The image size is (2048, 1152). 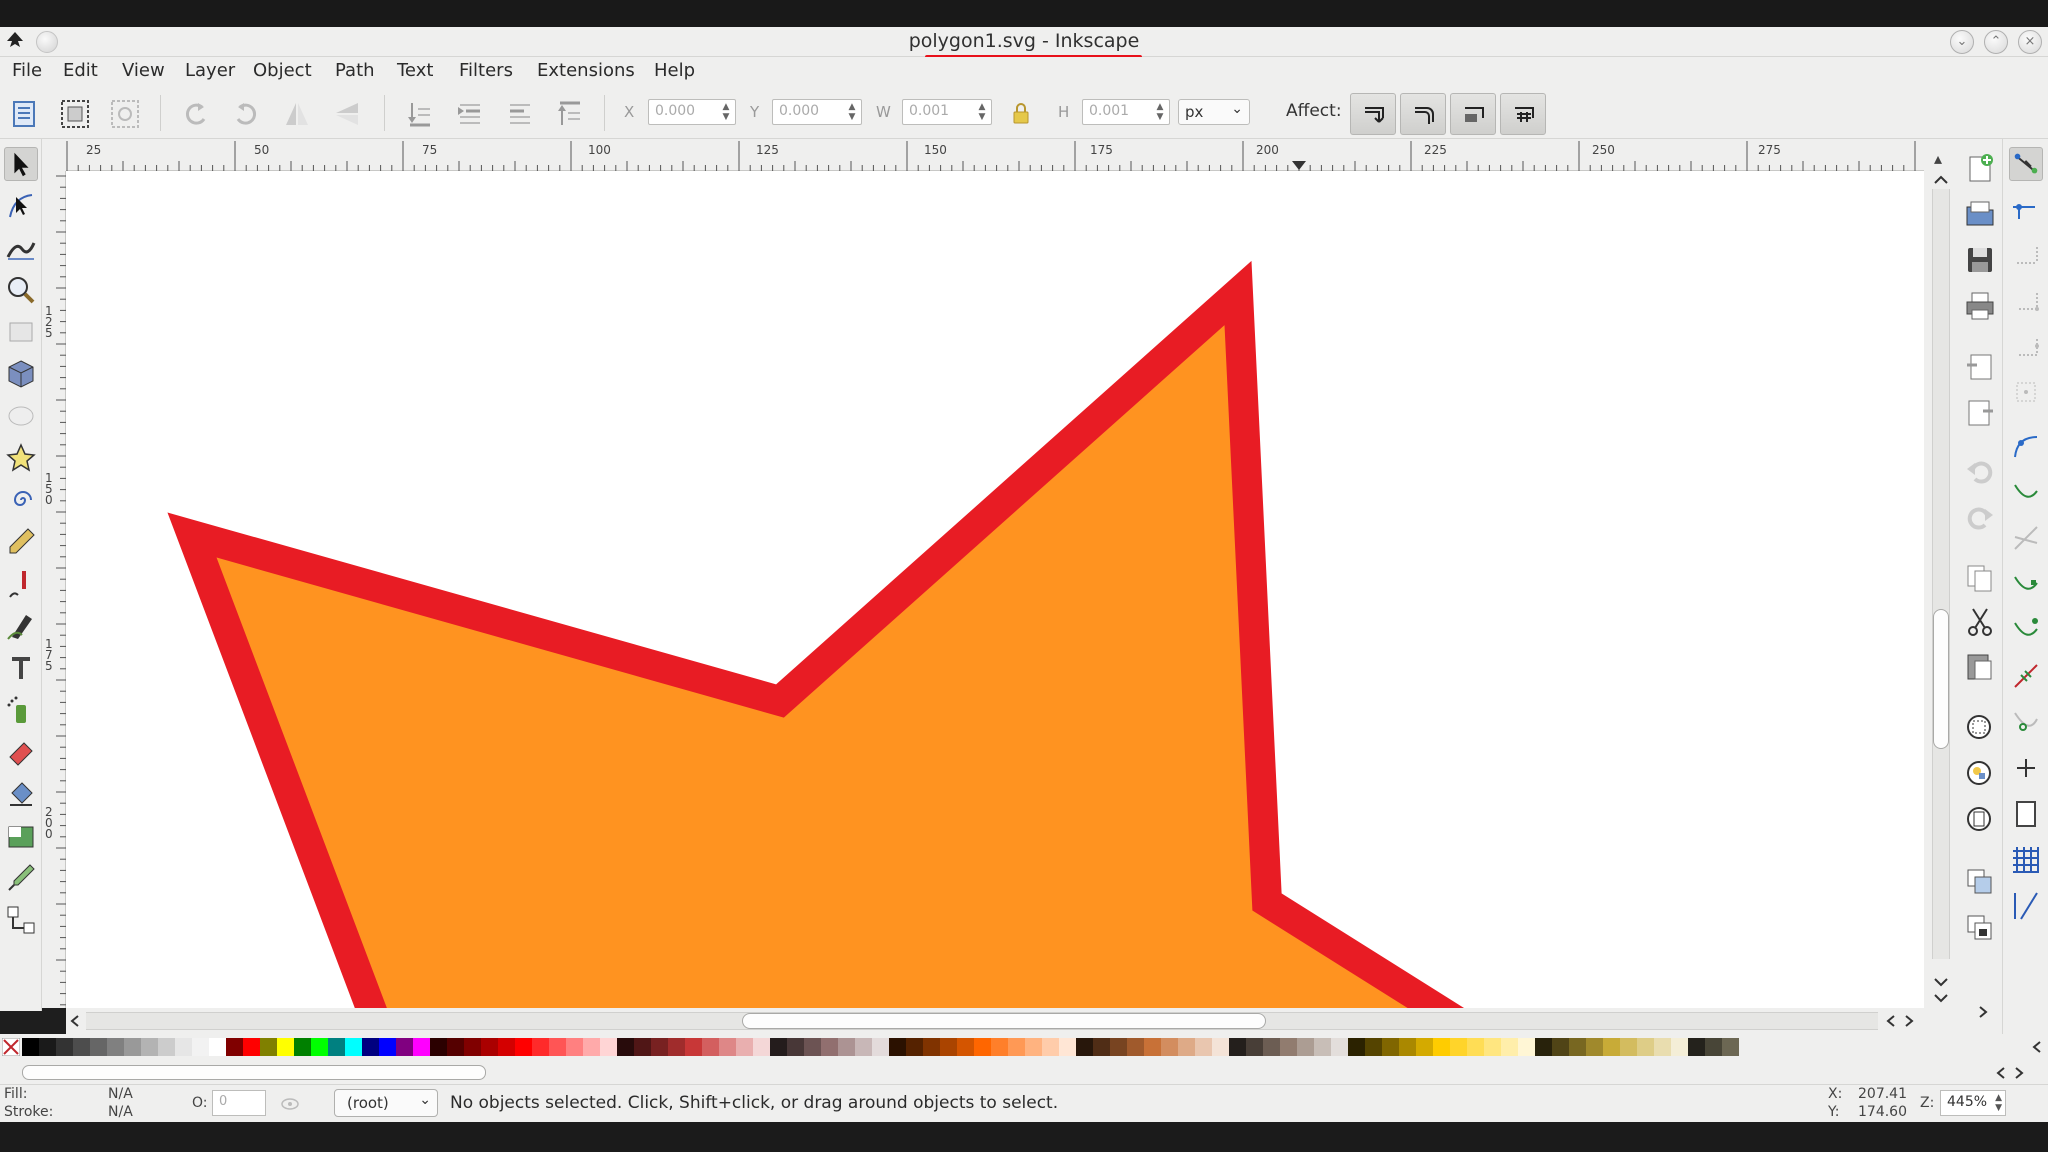 I want to click on snap-bbox-edges-icon, so click(x=2026, y=254).